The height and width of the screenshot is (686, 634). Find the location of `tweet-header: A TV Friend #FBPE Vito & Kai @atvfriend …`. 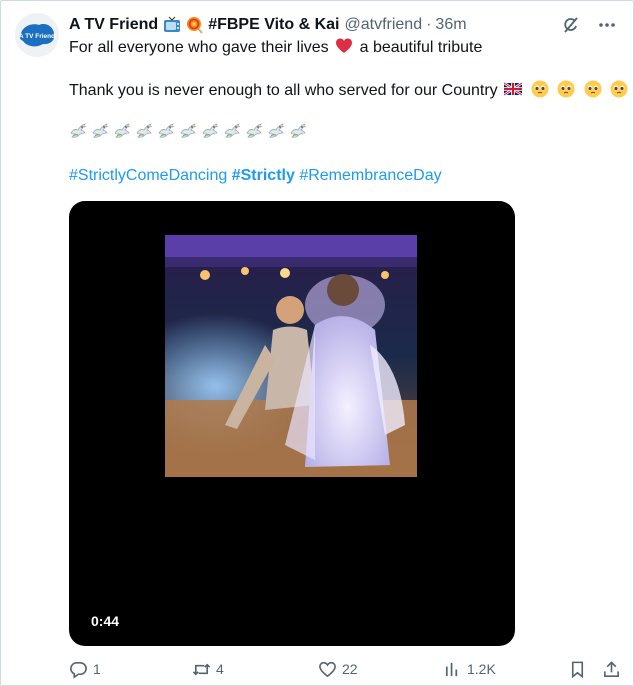

tweet-header: A TV Friend #FBPE Vito & Kai @atvfriend … is located at coordinates (268, 25).